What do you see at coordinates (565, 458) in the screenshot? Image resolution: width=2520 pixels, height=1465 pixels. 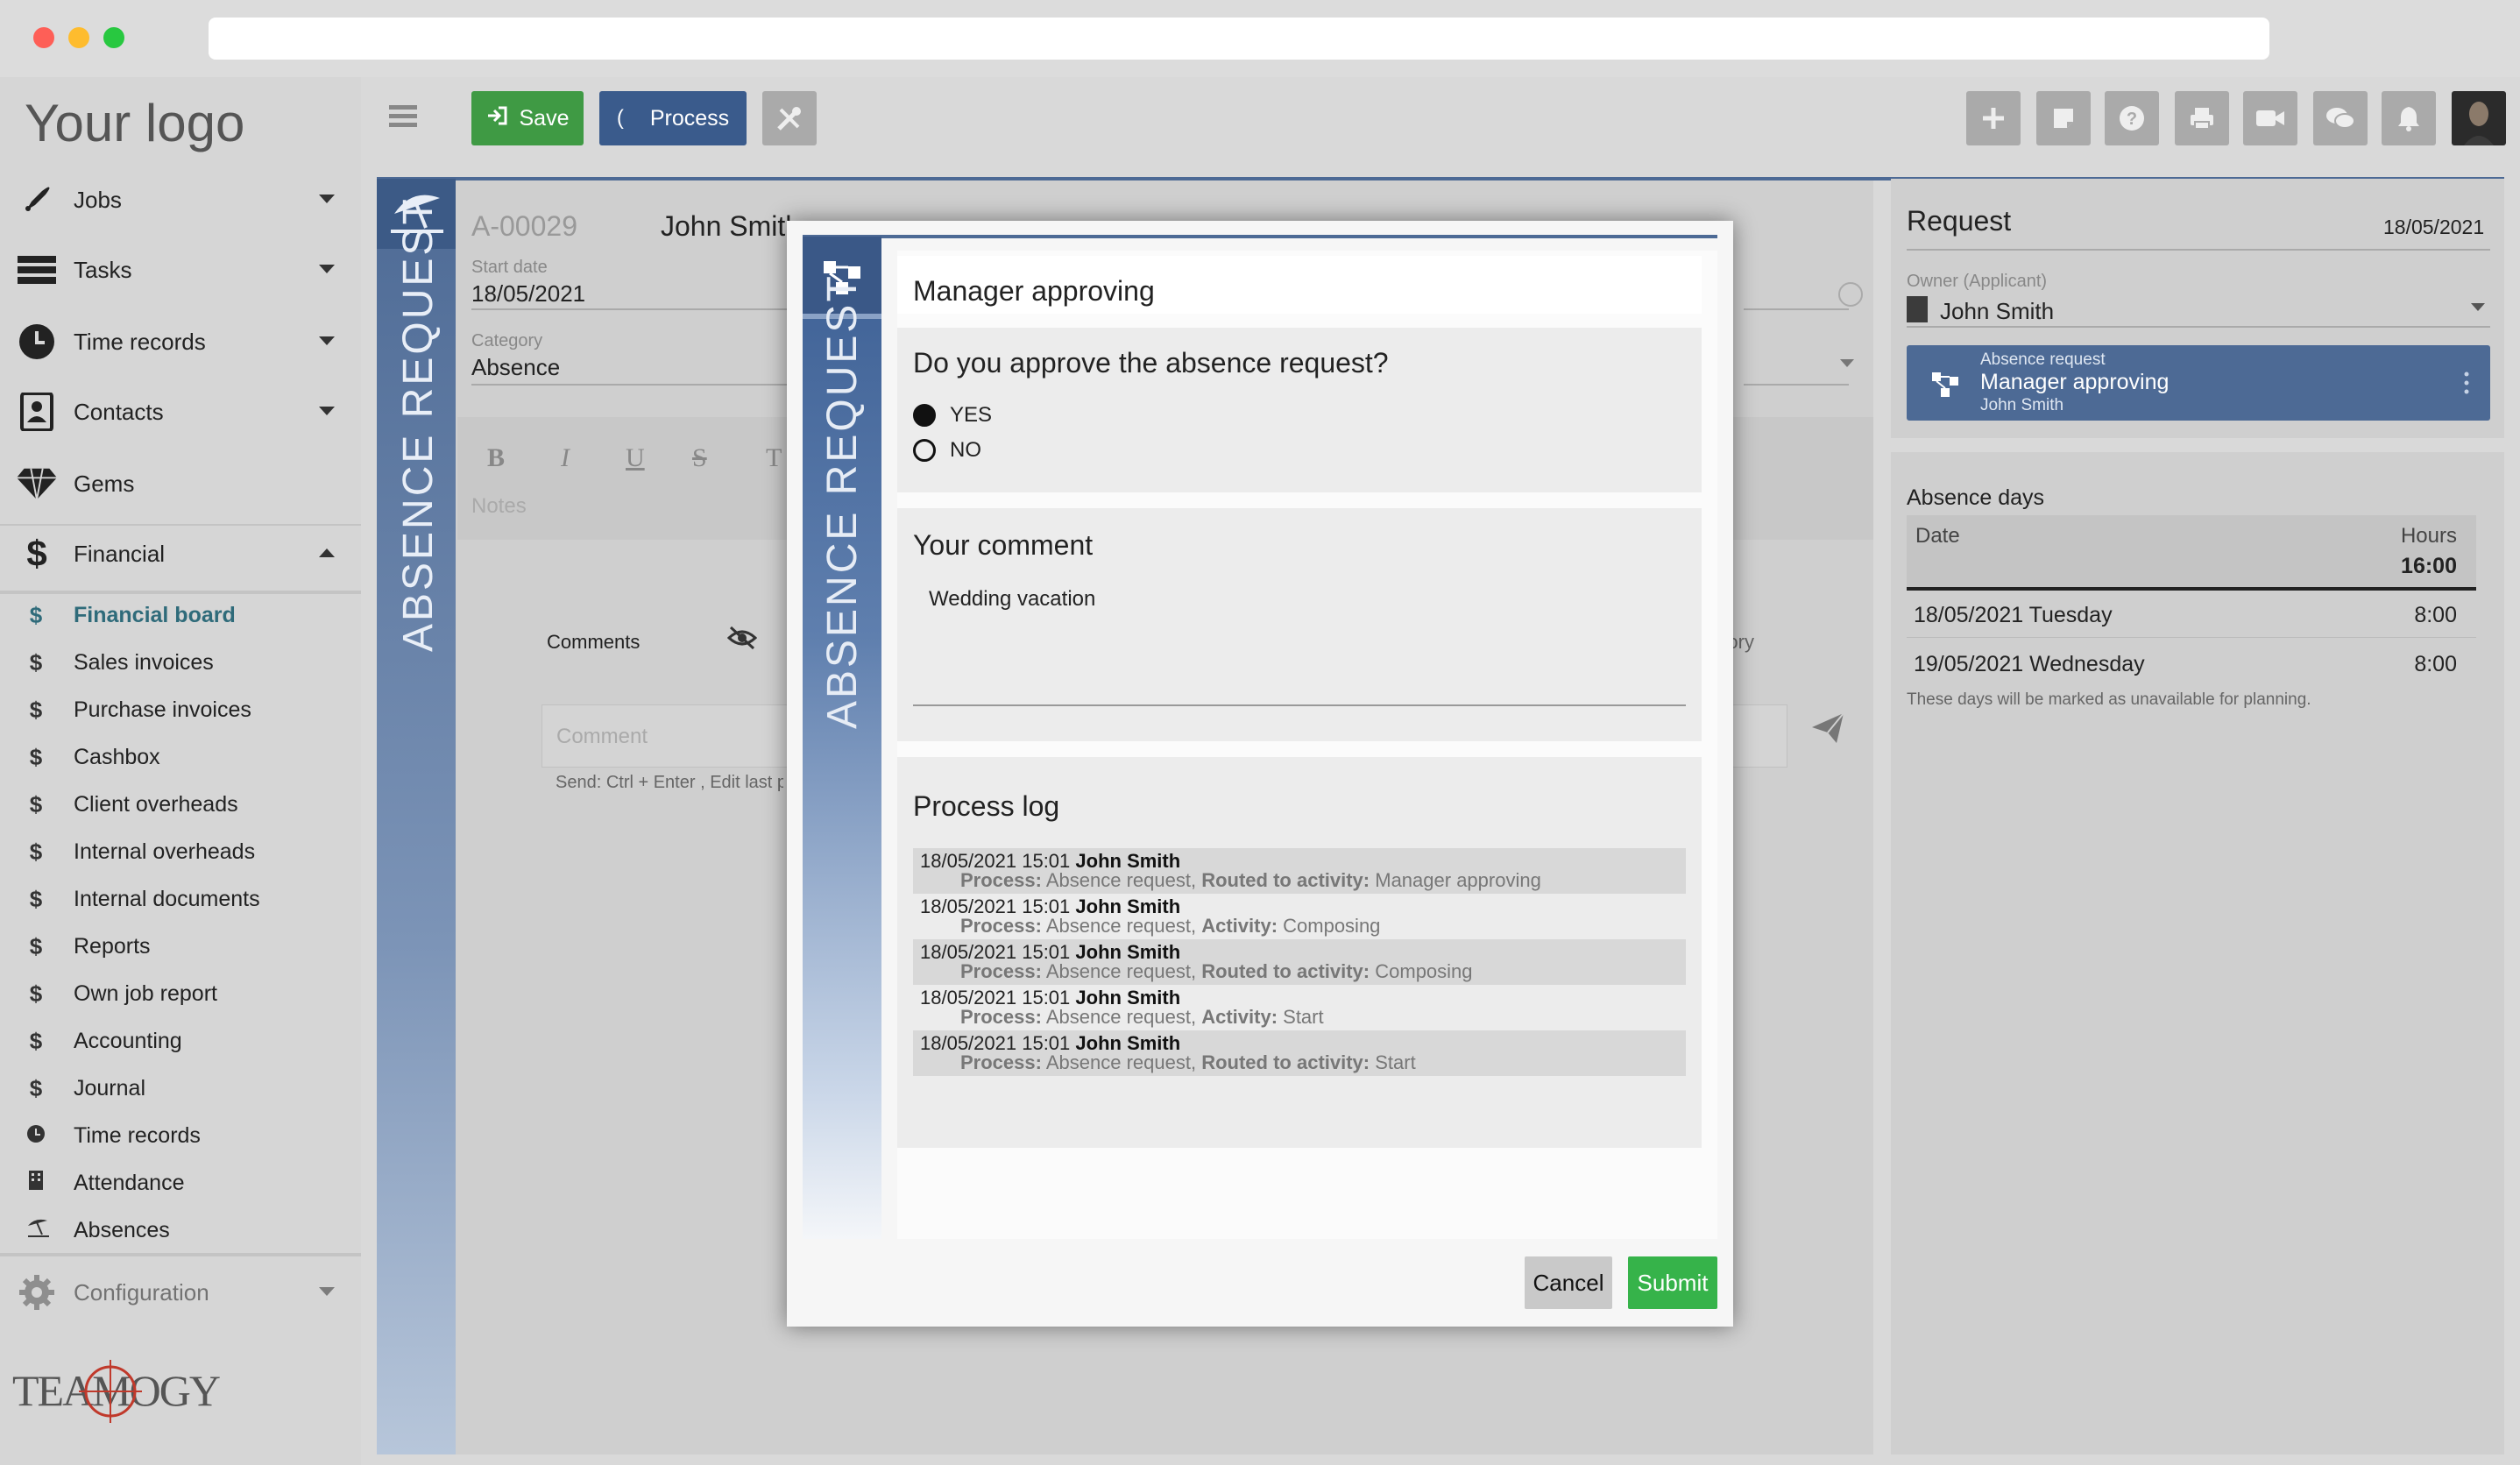 I see `italic-icon: I` at bounding box center [565, 458].